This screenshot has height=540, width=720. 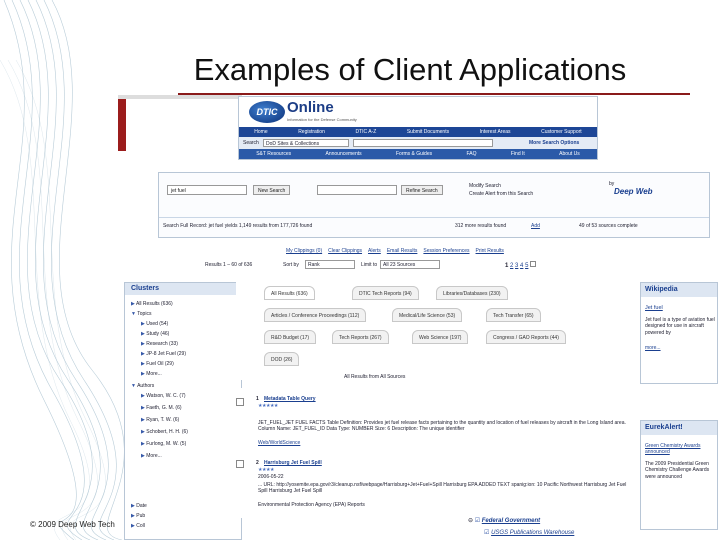 What do you see at coordinates (163, 396) in the screenshot?
I see `author-item: ▶ Watson, W. C. (7)` at bounding box center [163, 396].